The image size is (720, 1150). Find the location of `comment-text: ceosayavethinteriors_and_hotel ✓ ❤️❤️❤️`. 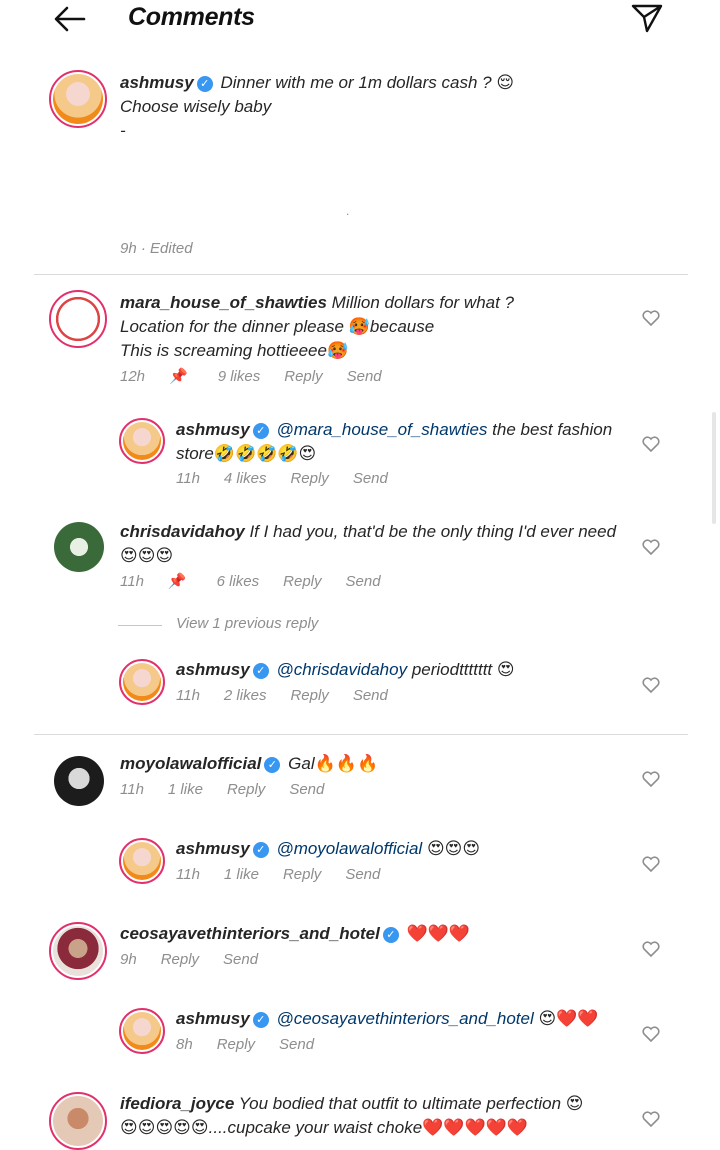

comment-text: ceosayavethinteriors_and_hotel ✓ ❤️❤️❤️ is located at coordinates (295, 933).